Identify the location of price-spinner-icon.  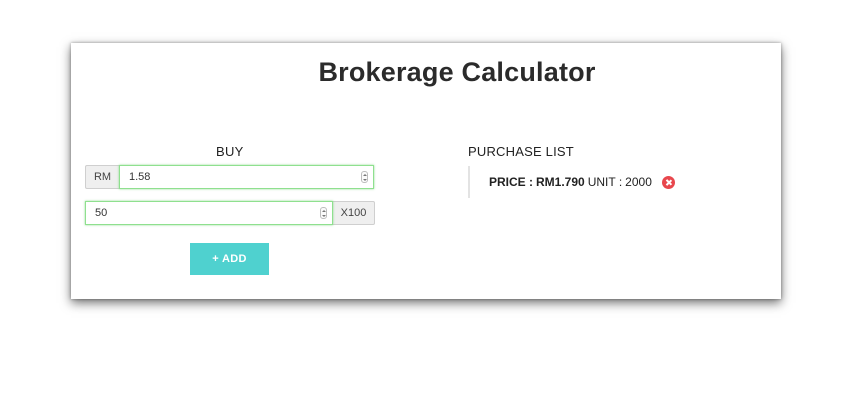
(364, 177).